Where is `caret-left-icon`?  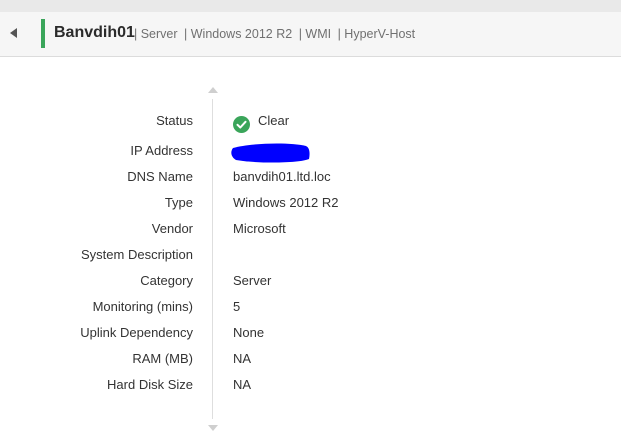
caret-left-icon is located at coordinates (13, 33).